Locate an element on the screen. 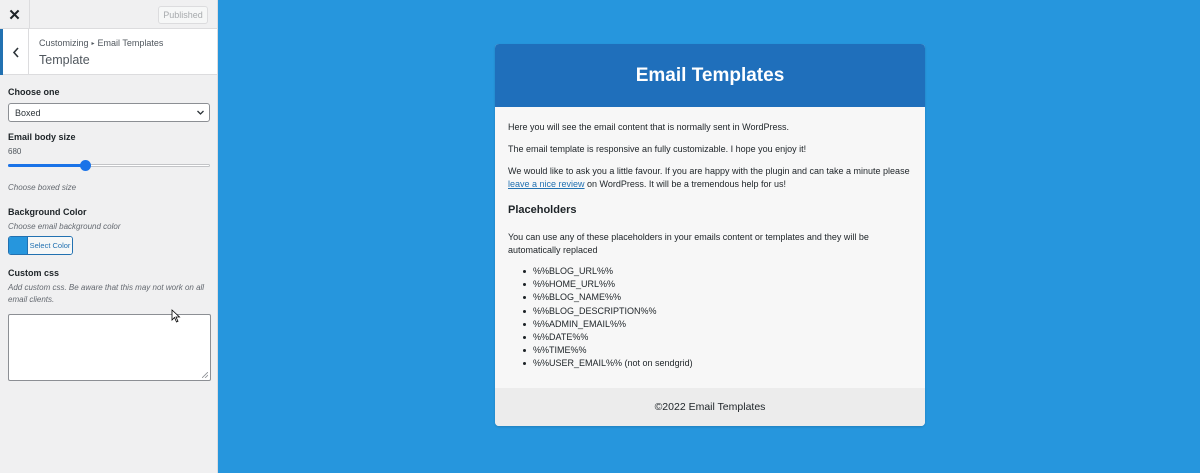  slider-thumb is located at coordinates (85, 165).